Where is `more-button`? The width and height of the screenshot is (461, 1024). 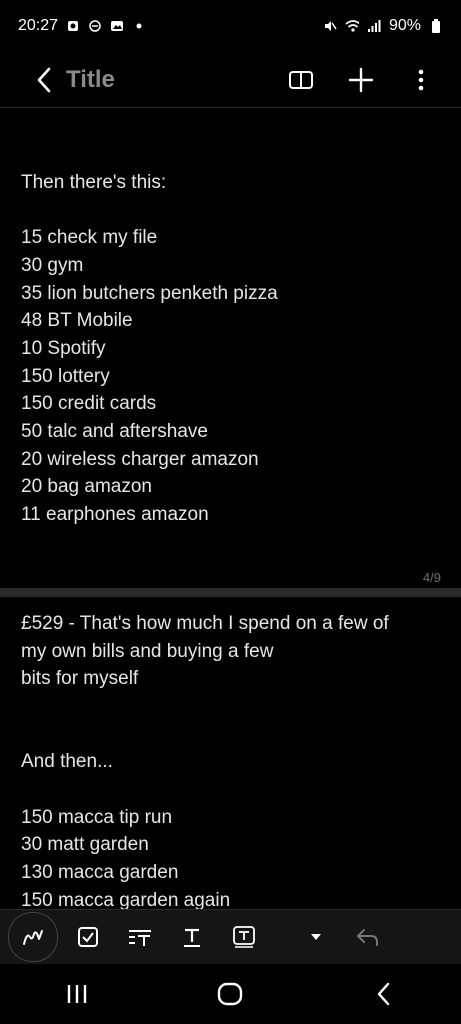
more-button is located at coordinates (421, 80).